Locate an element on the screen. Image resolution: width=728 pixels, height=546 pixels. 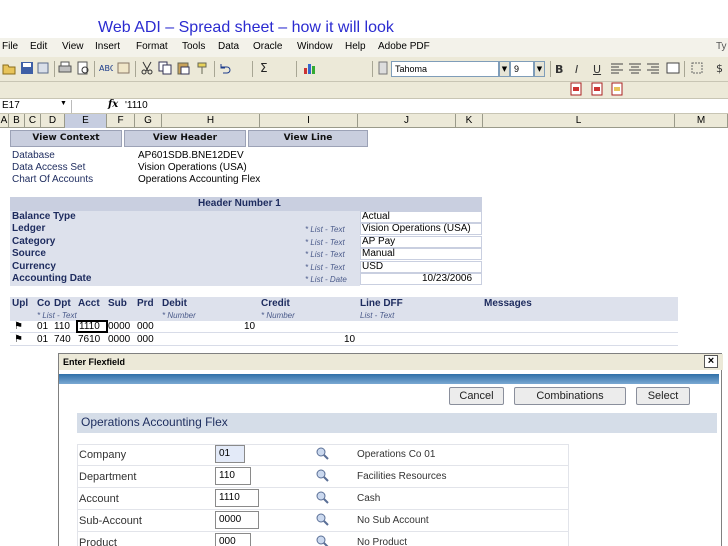
header-title: Header Number 1 is located at coordinates (239, 203).